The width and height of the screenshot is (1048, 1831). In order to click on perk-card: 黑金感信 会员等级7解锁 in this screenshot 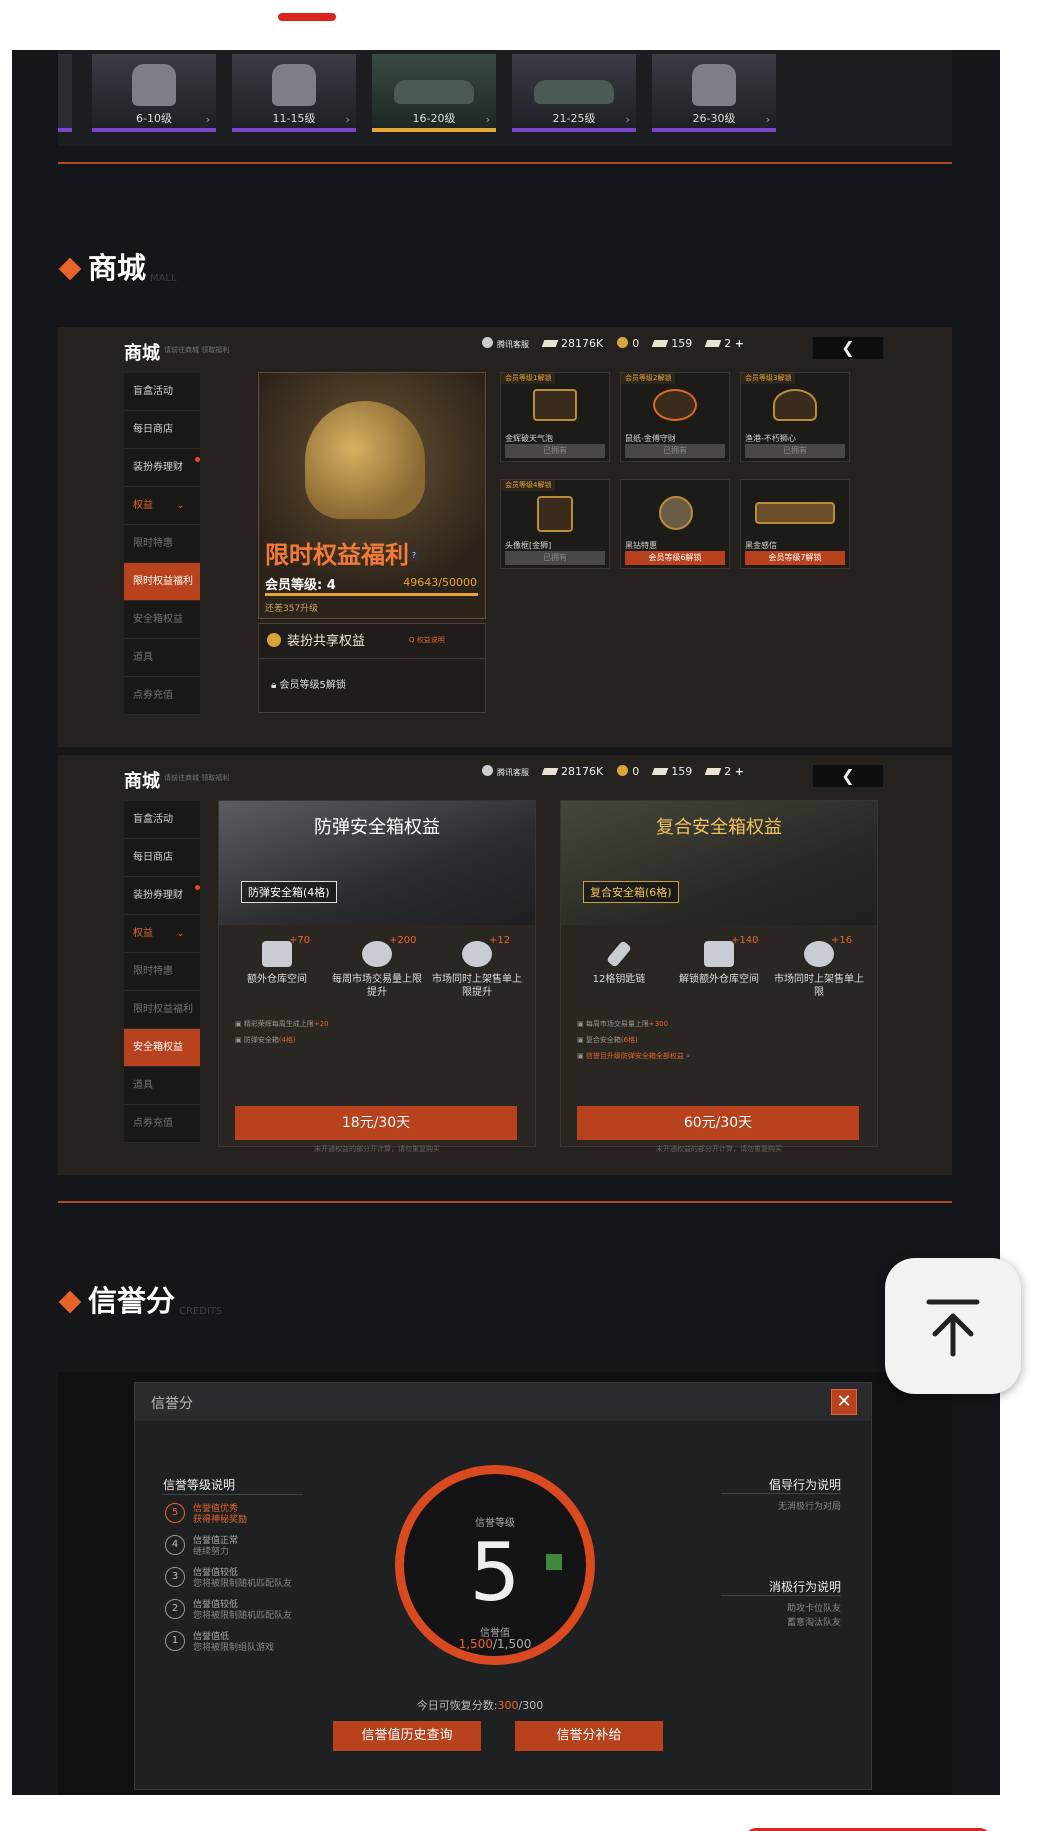, I will do `click(795, 524)`.